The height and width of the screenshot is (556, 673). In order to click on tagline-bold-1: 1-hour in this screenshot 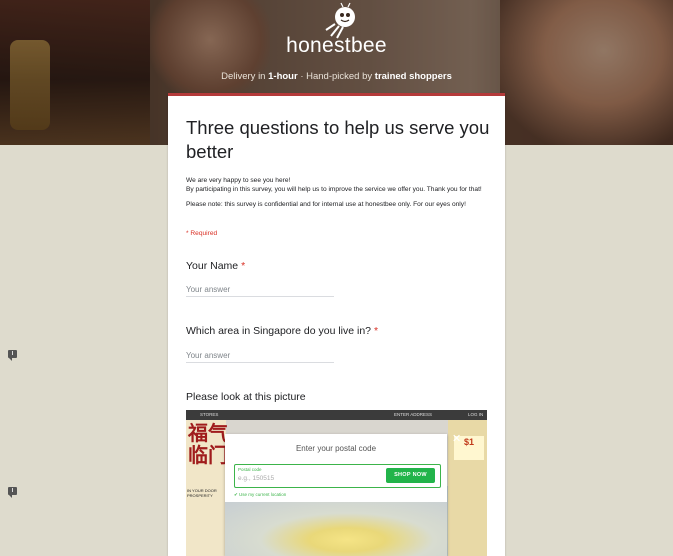, I will do `click(283, 76)`.